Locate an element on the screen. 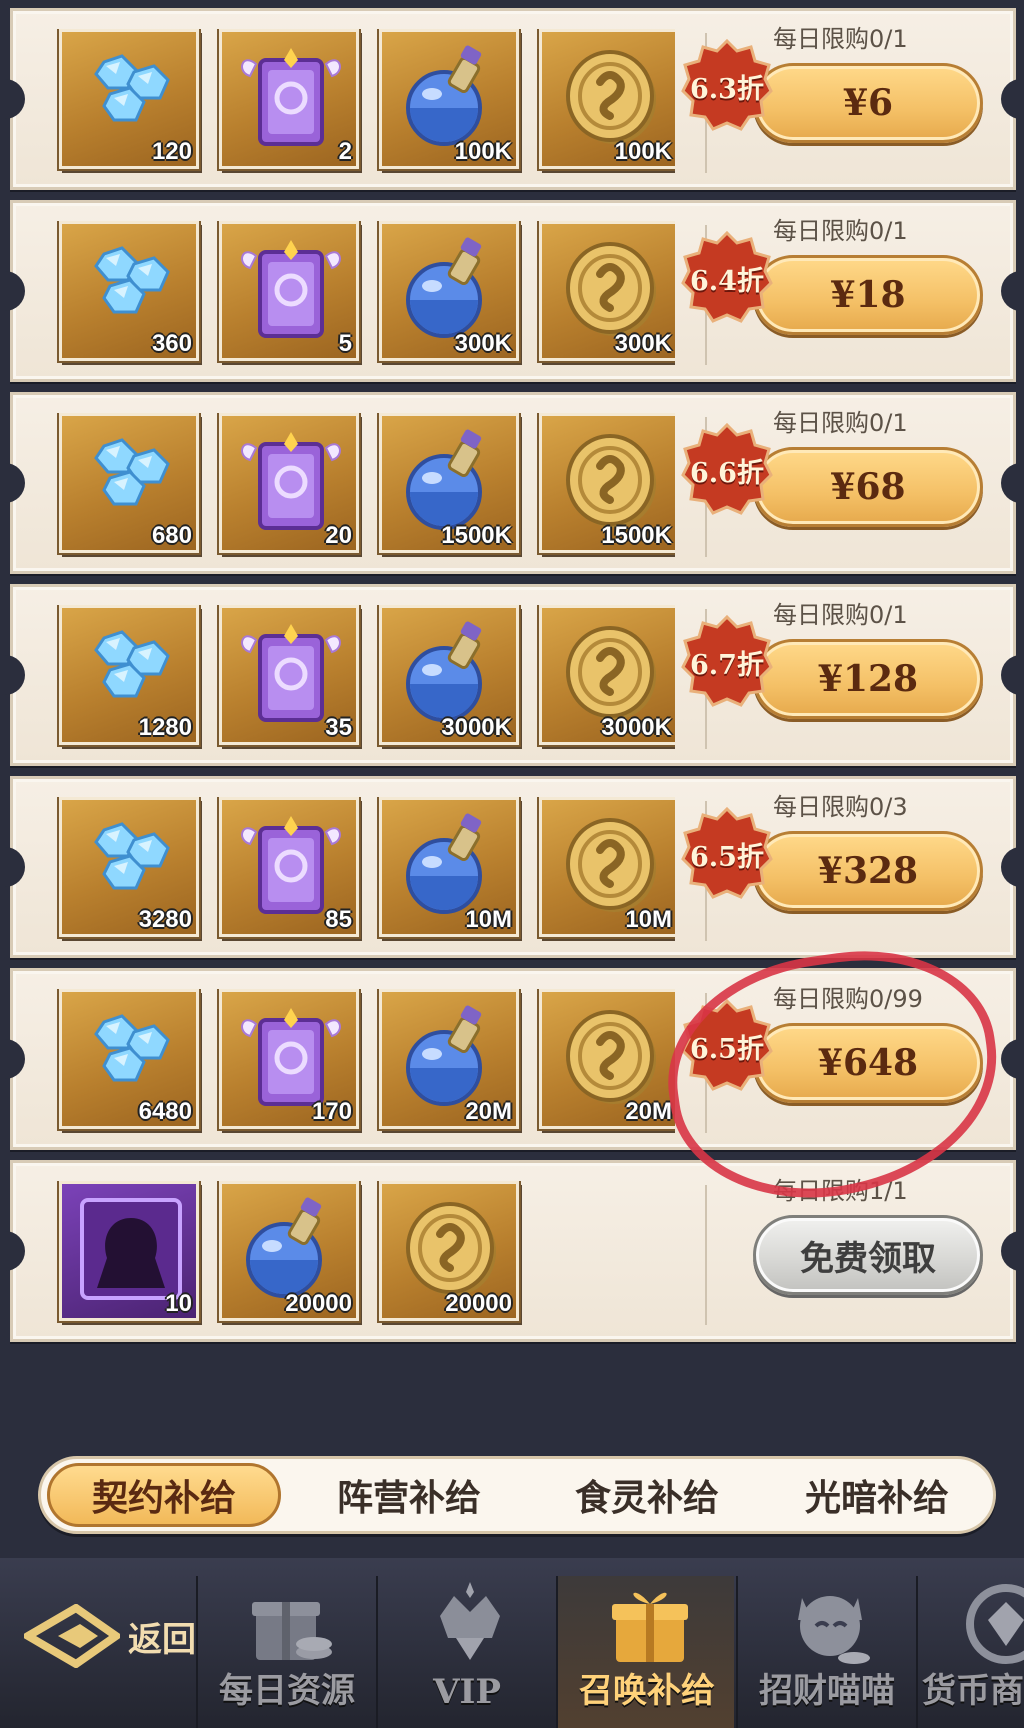 Image resolution: width=1024 pixels, height=1728 pixels. nav-currency-shop: 货币商 is located at coordinates (970, 1652).